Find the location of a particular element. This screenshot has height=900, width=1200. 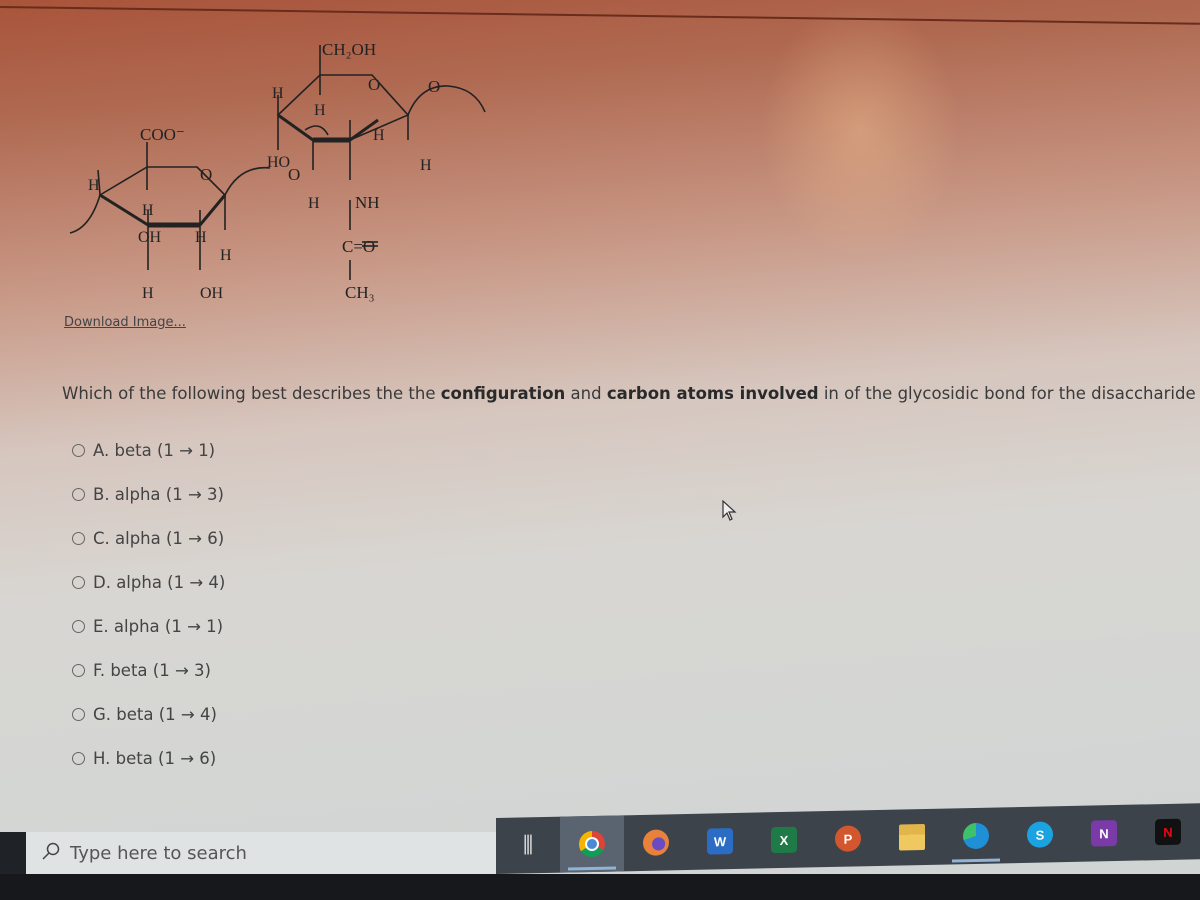

option-label: F. beta (1 → 3) is located at coordinates (152, 670).